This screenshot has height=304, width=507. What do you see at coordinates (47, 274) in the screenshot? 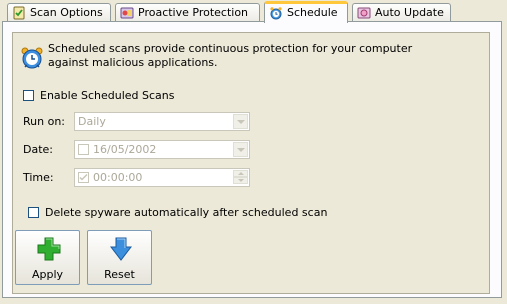
I see `apply-button-label: Apply` at bounding box center [47, 274].